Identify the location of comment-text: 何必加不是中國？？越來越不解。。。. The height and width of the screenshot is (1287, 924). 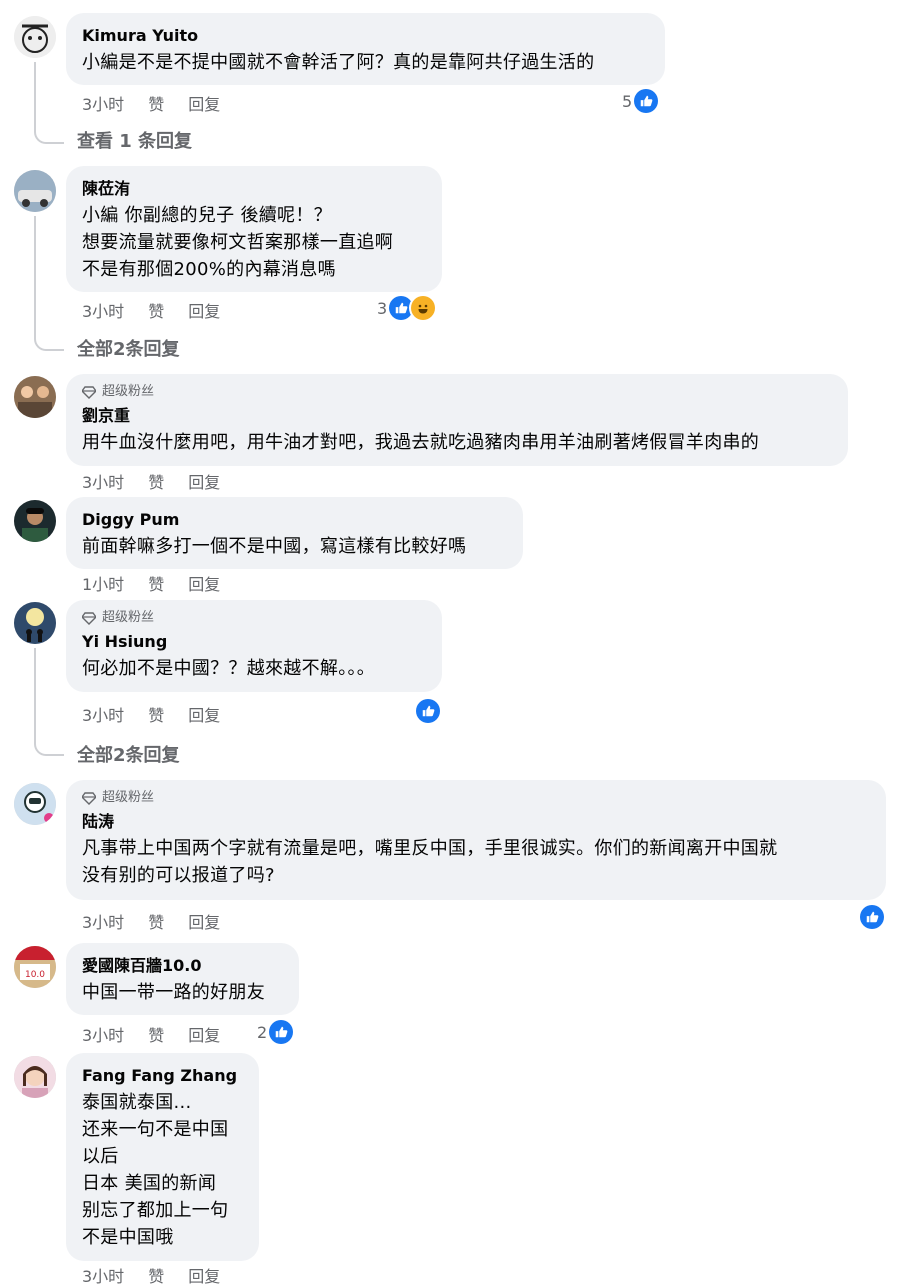
(229, 668).